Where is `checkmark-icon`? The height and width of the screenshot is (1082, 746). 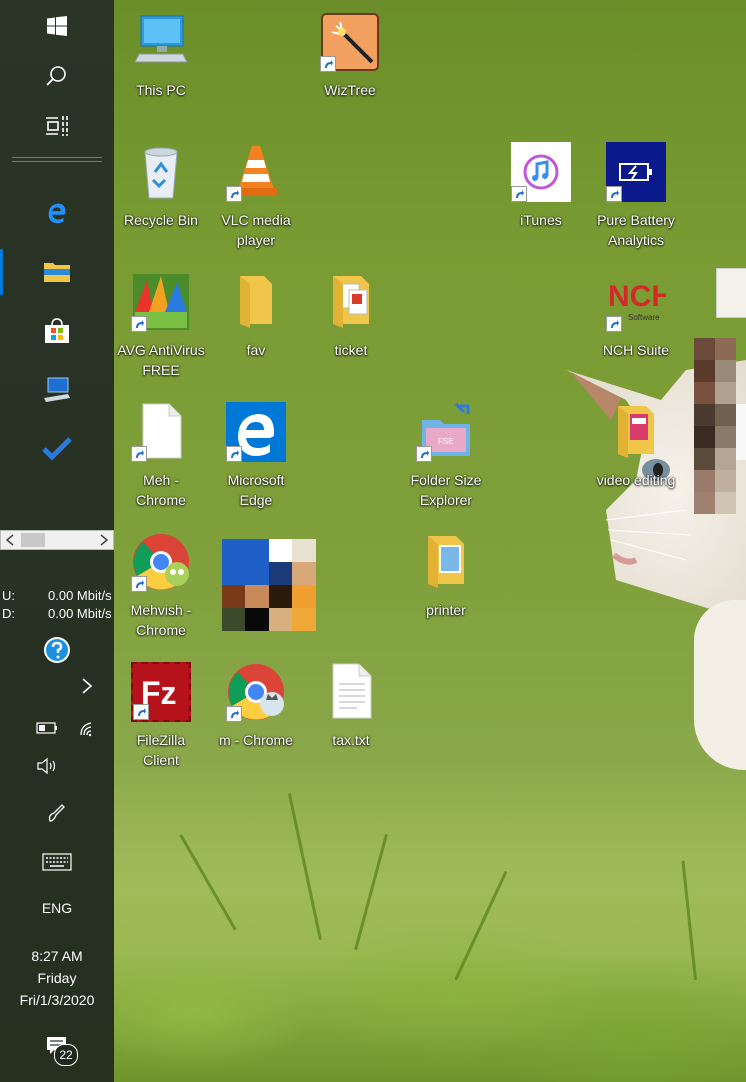 checkmark-icon is located at coordinates (57, 449).